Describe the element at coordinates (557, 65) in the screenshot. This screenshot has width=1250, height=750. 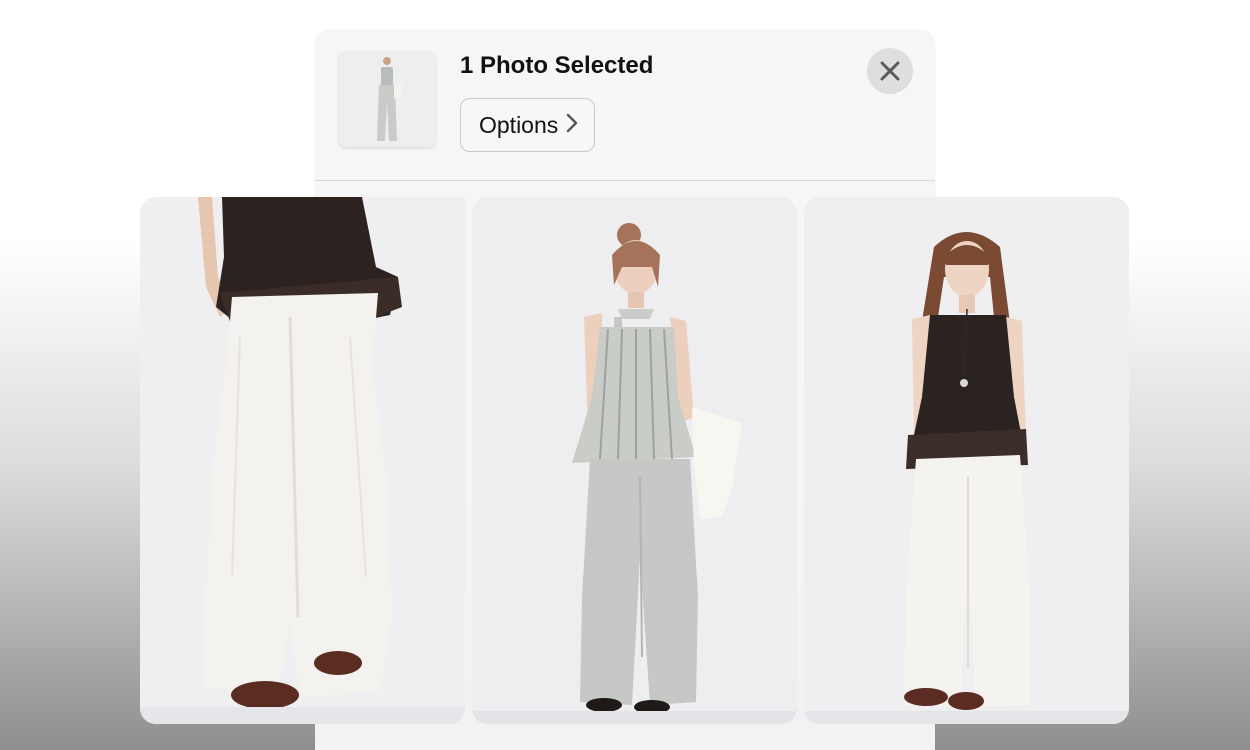
I see `share-sheet-title: 1 Photo Selected` at that location.